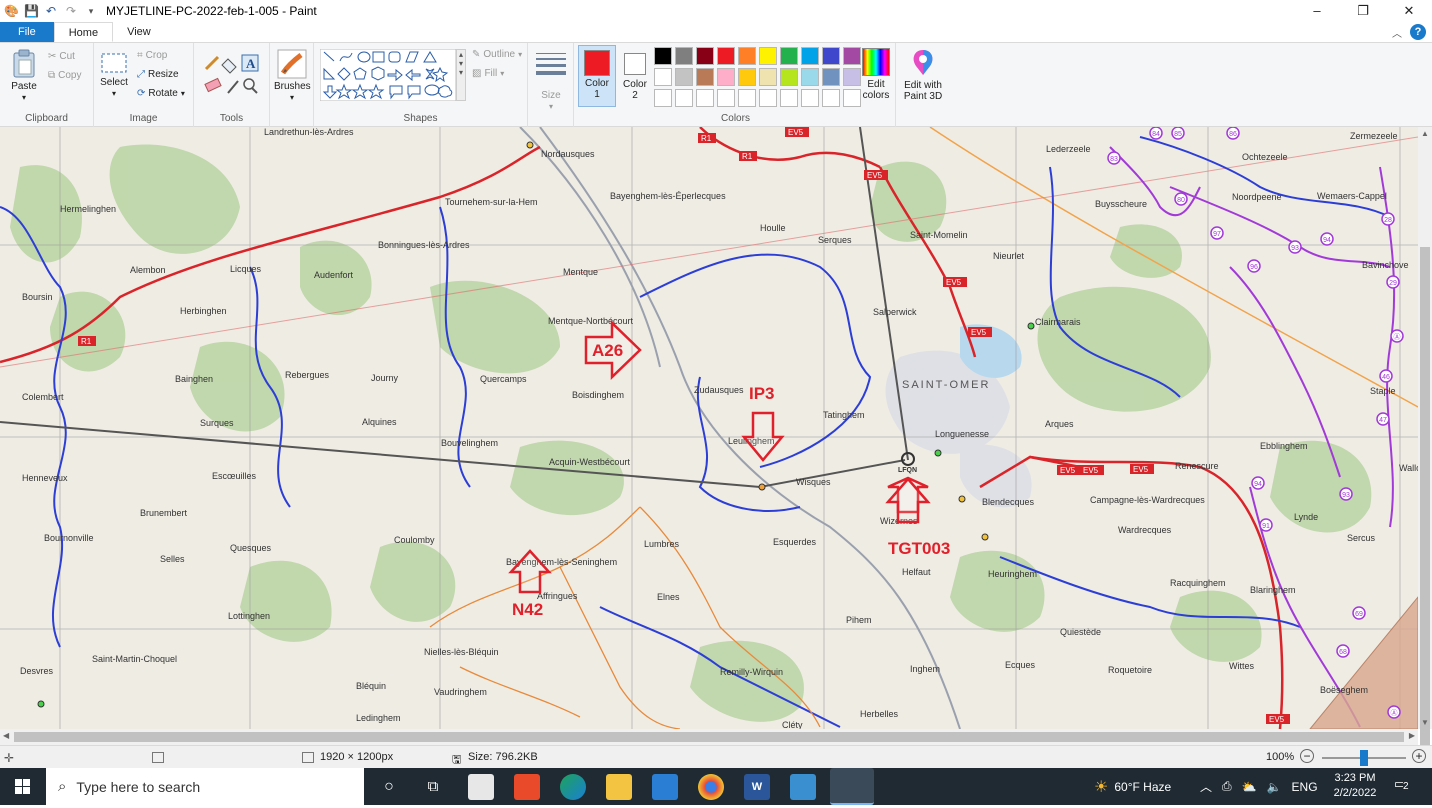  I want to click on meet-now-icon: ⎙, so click(1227, 786).